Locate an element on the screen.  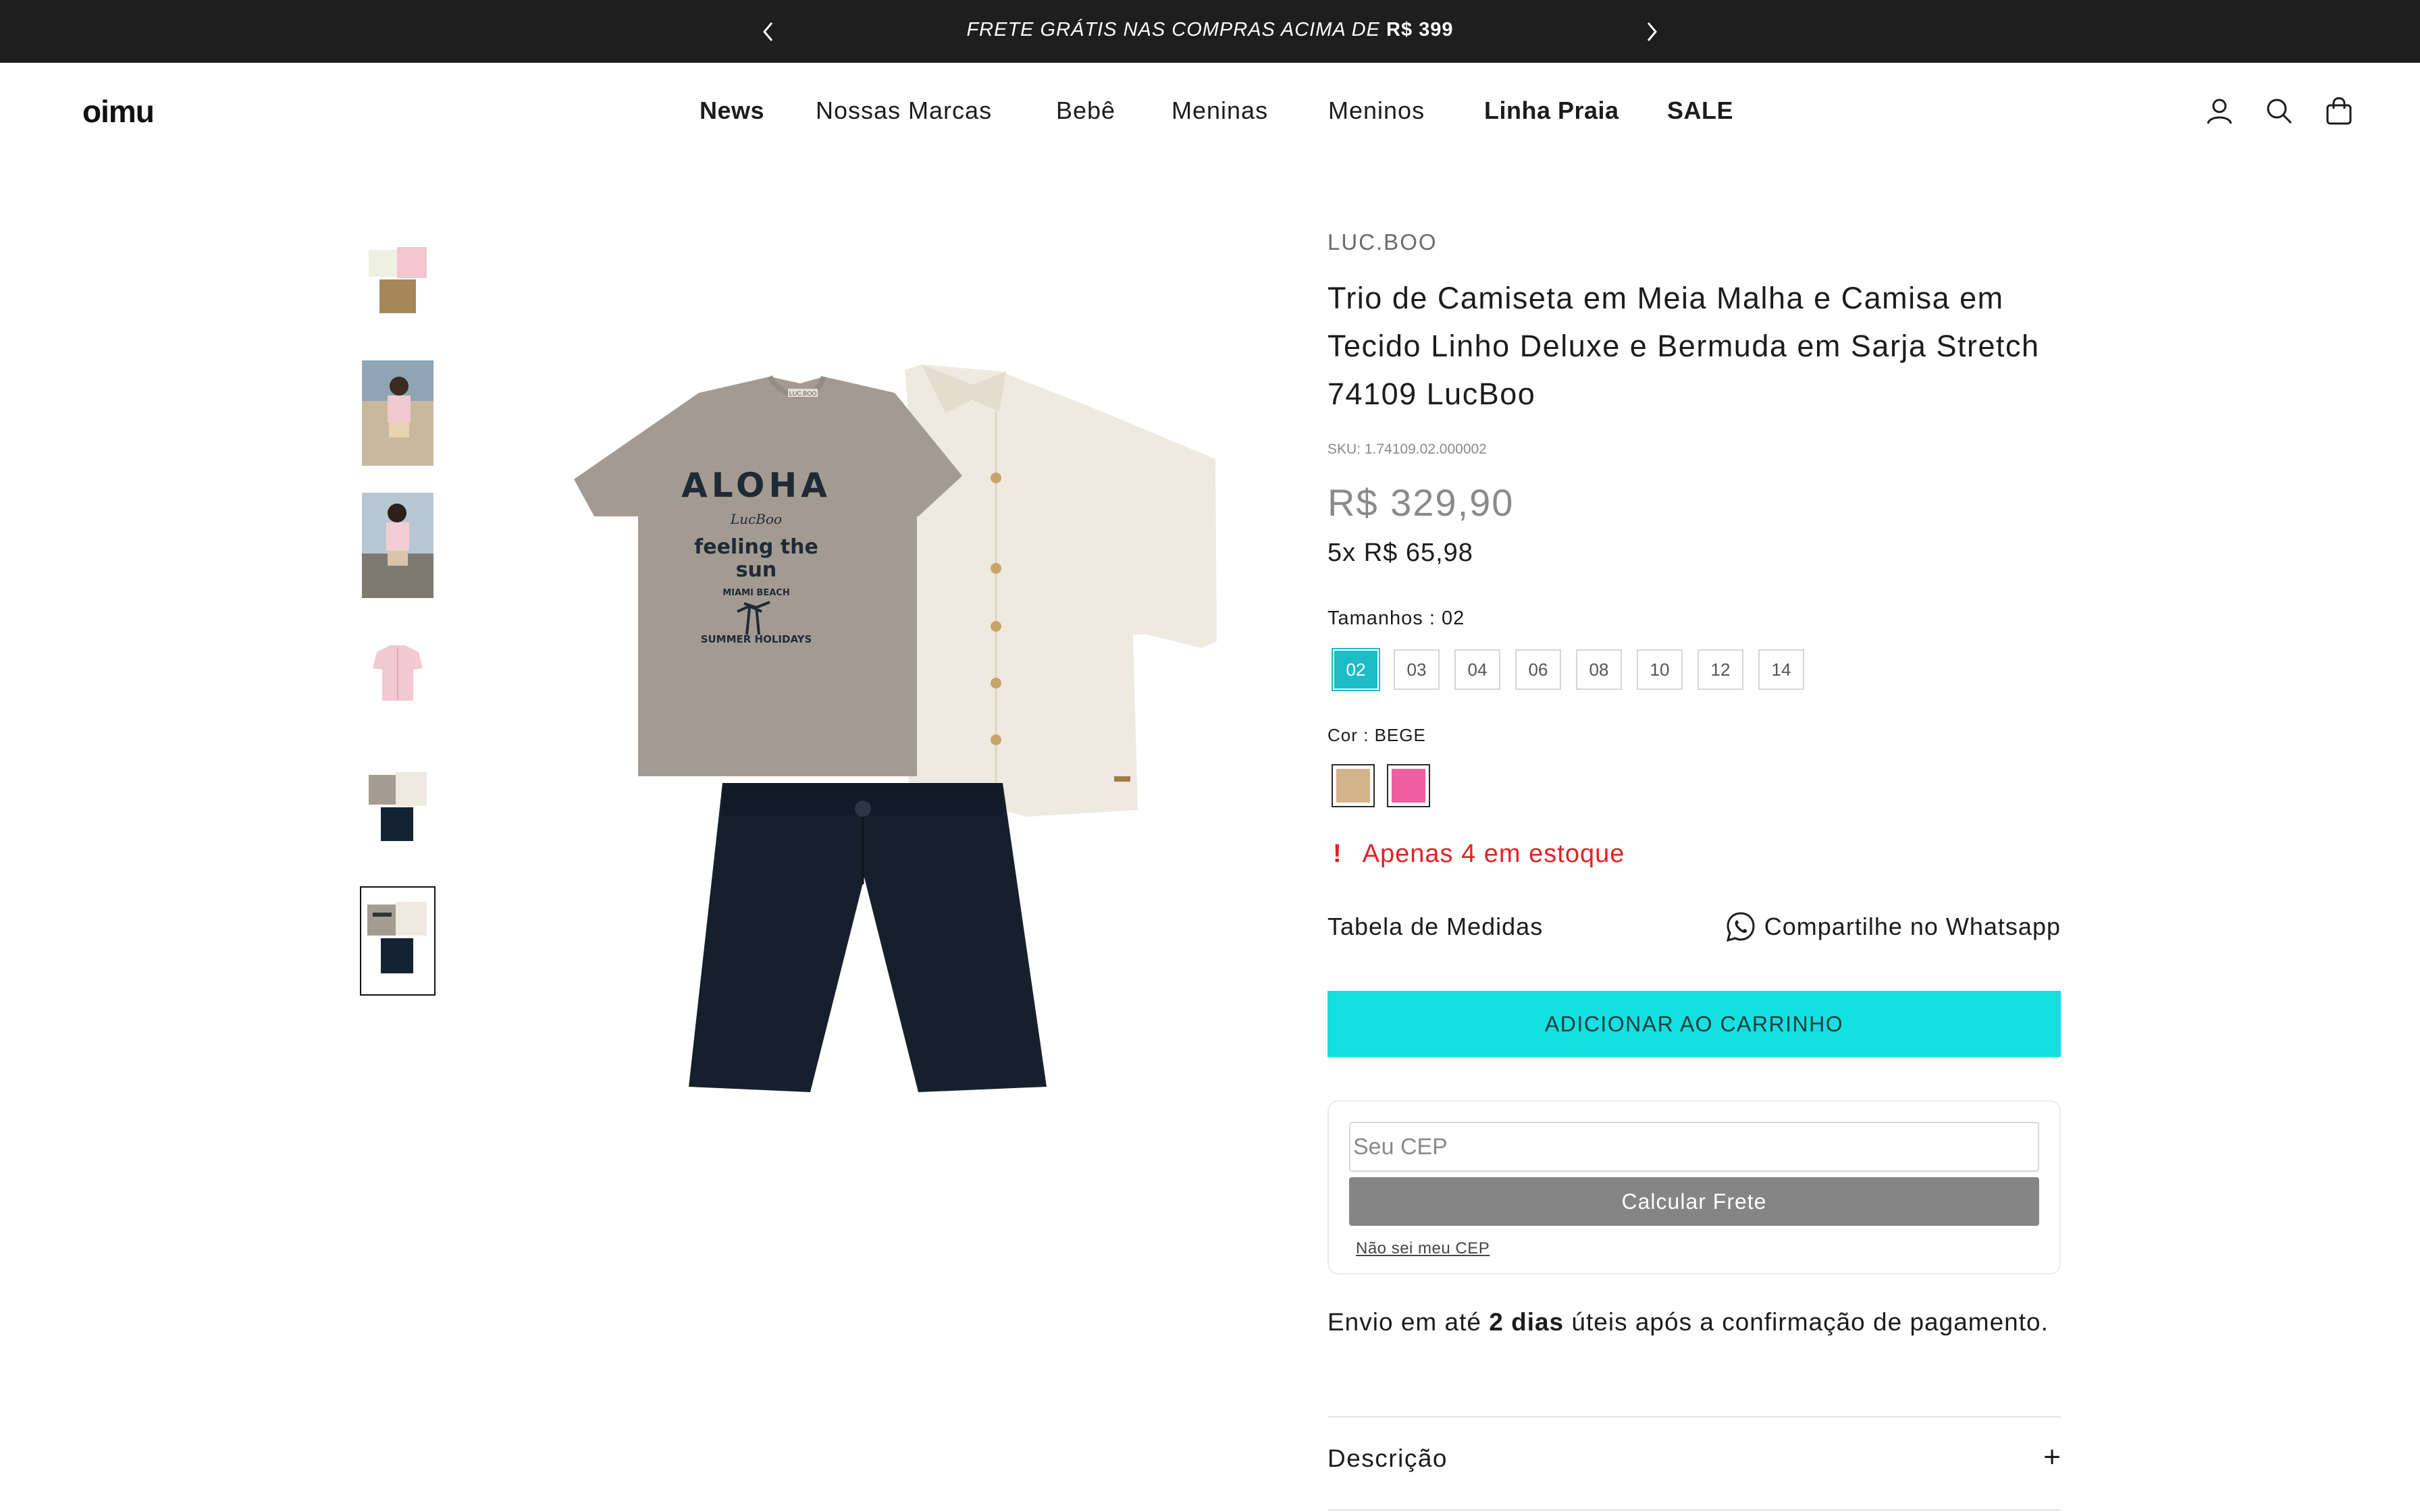
cart-icon is located at coordinates (2339, 111).